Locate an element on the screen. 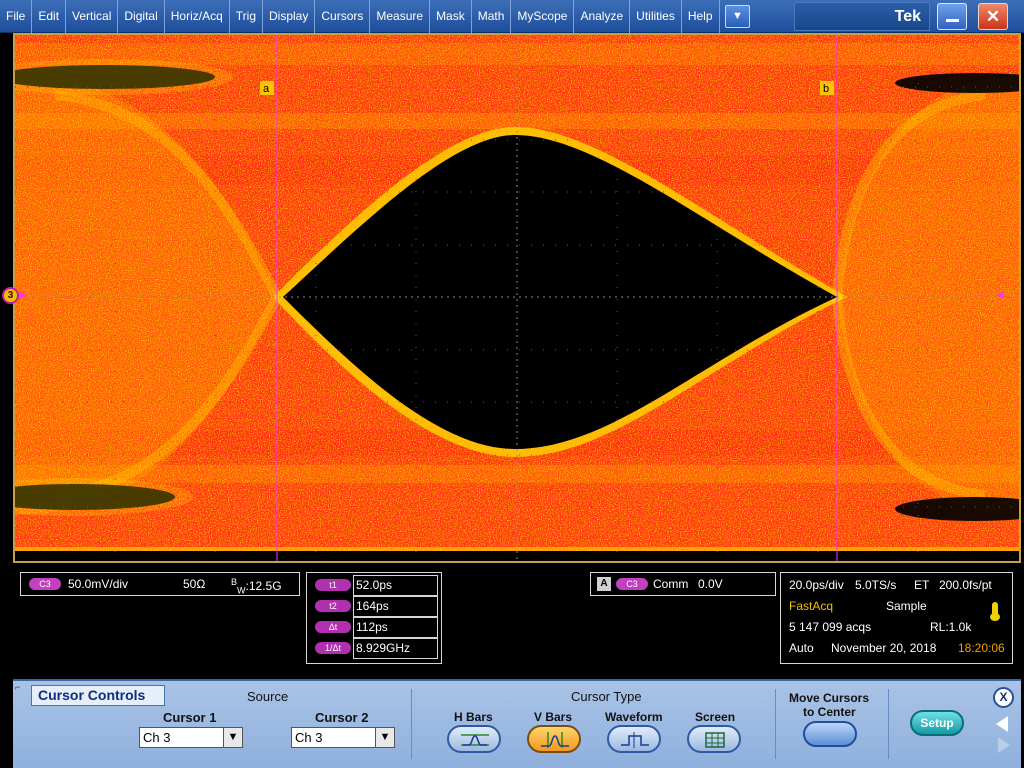  channel-3-marker: 3 is located at coordinates (10, 295).